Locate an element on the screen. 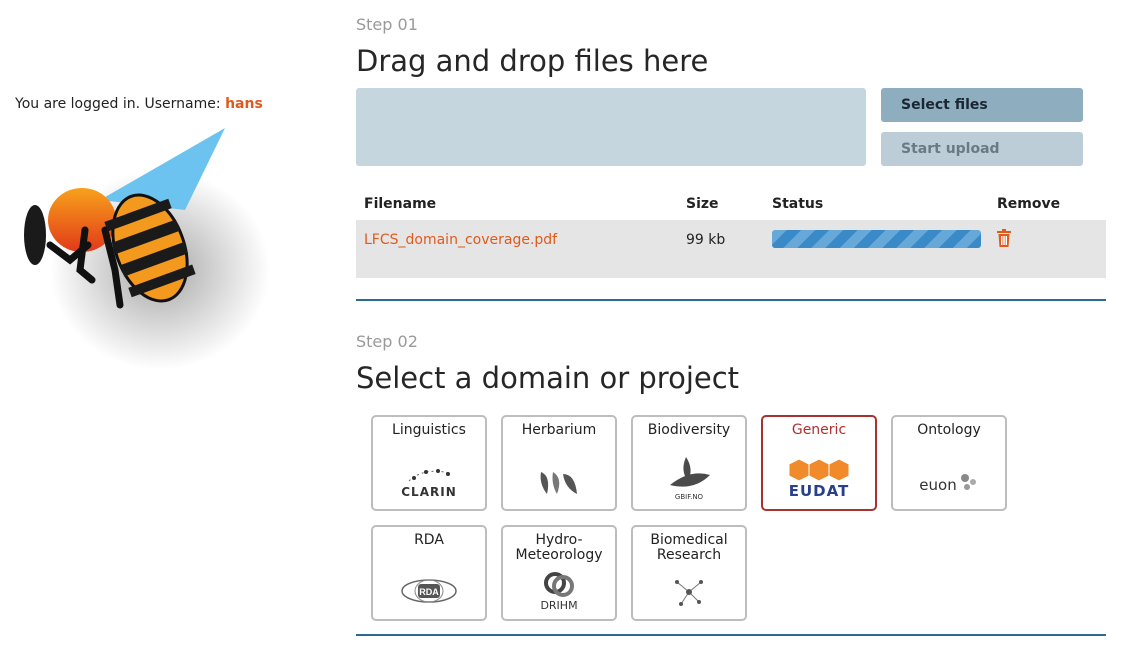 The image size is (1138, 661). domain-tile-rda: RDA RDA is located at coordinates (429, 573).